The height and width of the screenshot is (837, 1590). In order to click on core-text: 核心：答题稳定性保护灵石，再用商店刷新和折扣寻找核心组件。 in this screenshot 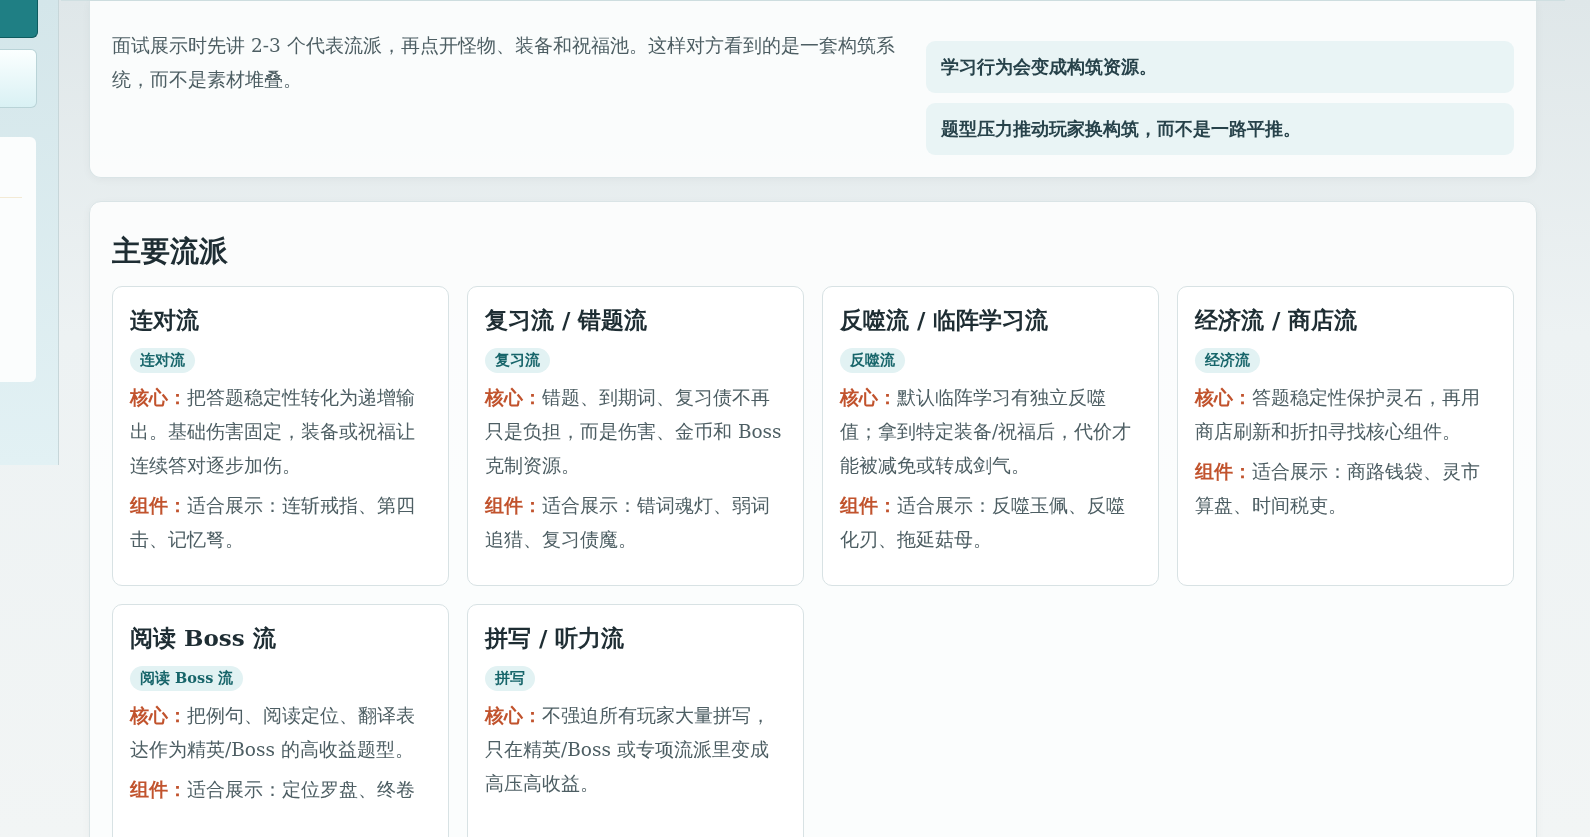, I will do `click(1338, 415)`.